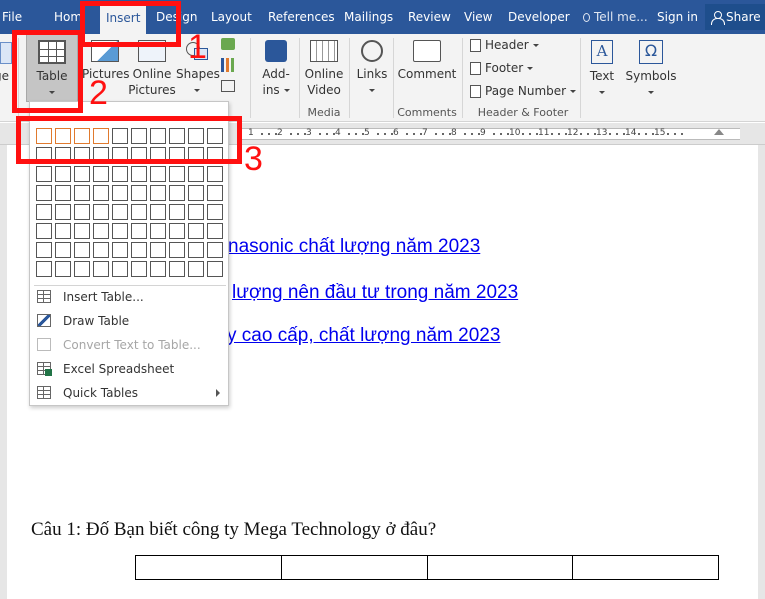  Describe the element at coordinates (130, 369) in the screenshot. I see `excel-spreadsheet-menu-item: Excel Spreadsheet` at that location.